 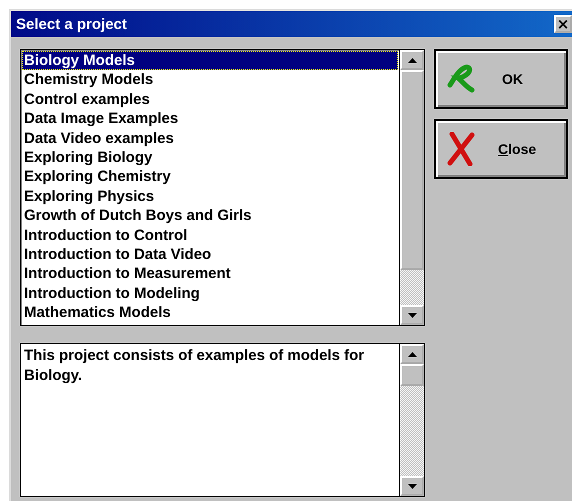 What do you see at coordinates (210, 196) in the screenshot?
I see `project-item: Exploring Physics` at bounding box center [210, 196].